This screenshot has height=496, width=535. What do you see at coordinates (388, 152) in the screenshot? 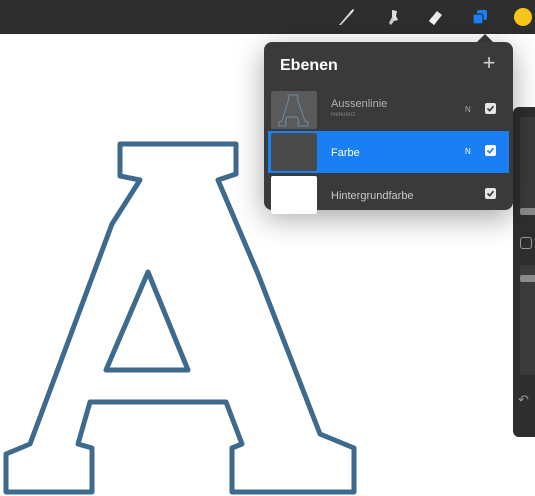
I see `layer-row-farbe: Farbe N` at bounding box center [388, 152].